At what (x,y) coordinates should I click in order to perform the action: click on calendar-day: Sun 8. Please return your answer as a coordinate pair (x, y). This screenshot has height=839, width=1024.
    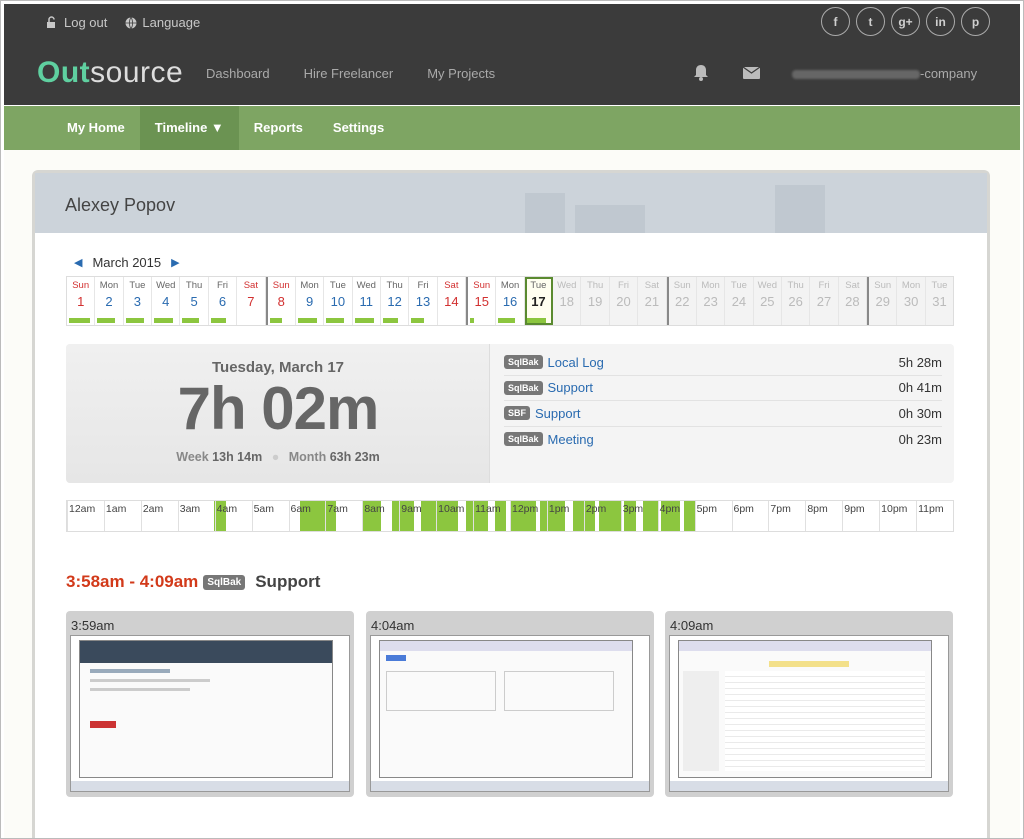
    Looking at the image, I should click on (280, 301).